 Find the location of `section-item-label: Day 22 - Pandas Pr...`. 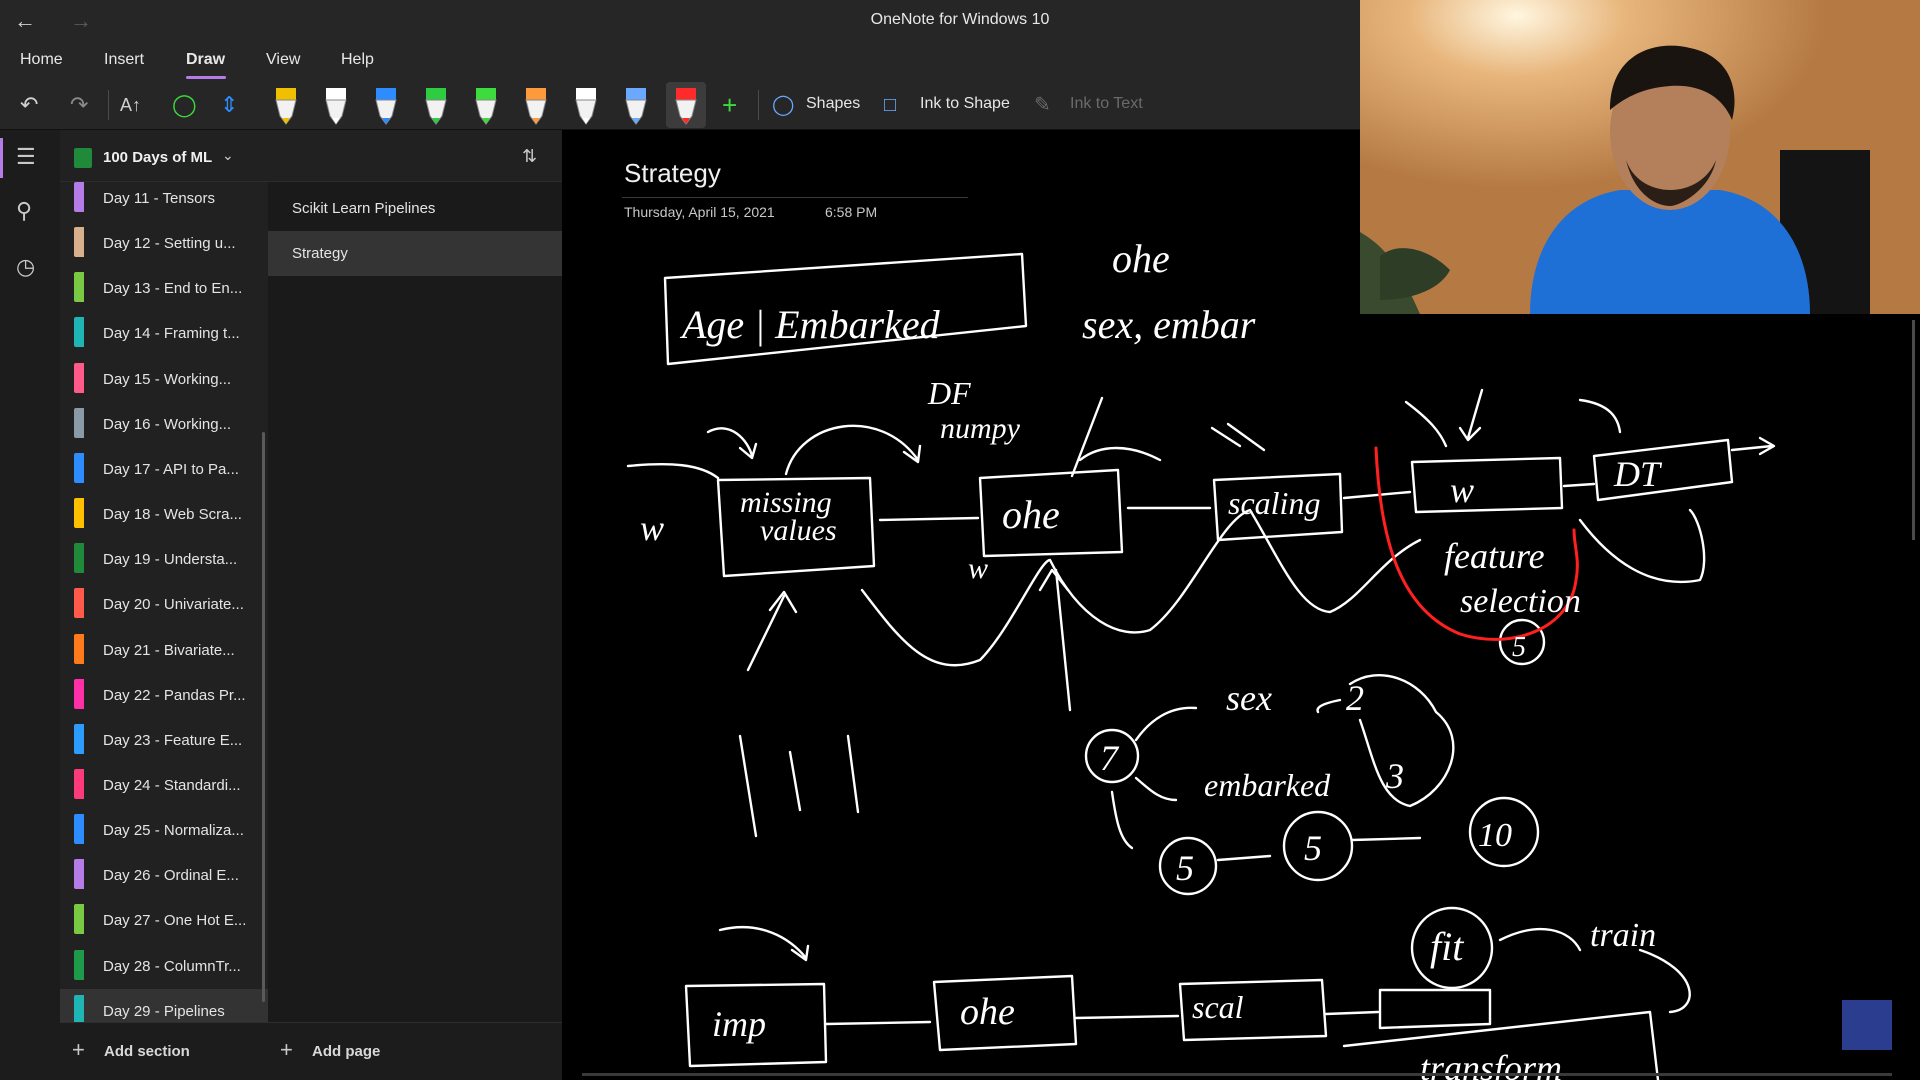

section-item-label: Day 22 - Pandas Pr... is located at coordinates (174, 695).